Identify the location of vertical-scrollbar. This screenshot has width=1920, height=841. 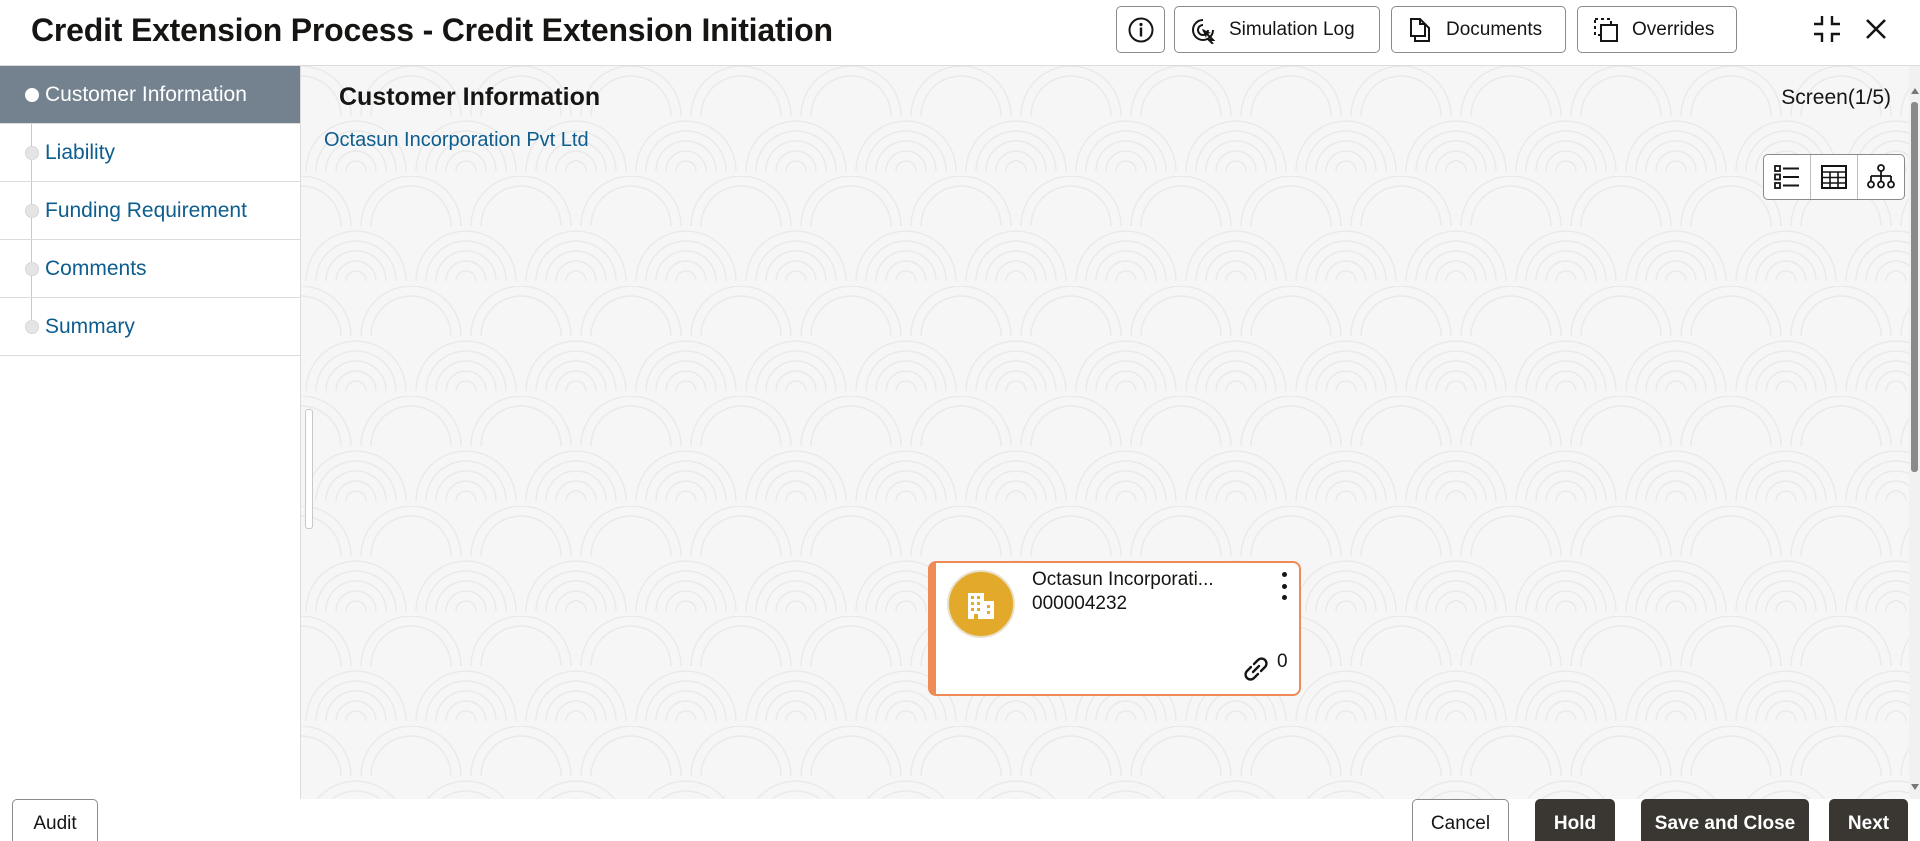
(1914, 432).